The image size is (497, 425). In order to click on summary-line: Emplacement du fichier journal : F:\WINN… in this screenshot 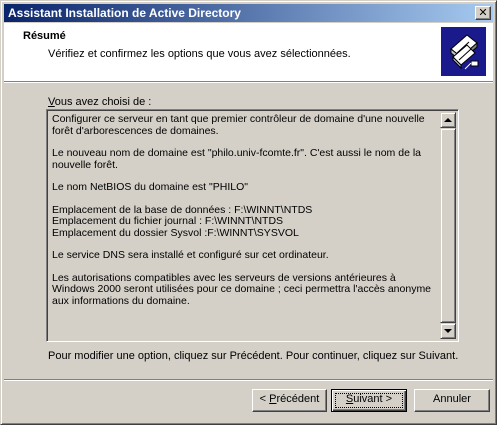, I will do `click(168, 221)`.